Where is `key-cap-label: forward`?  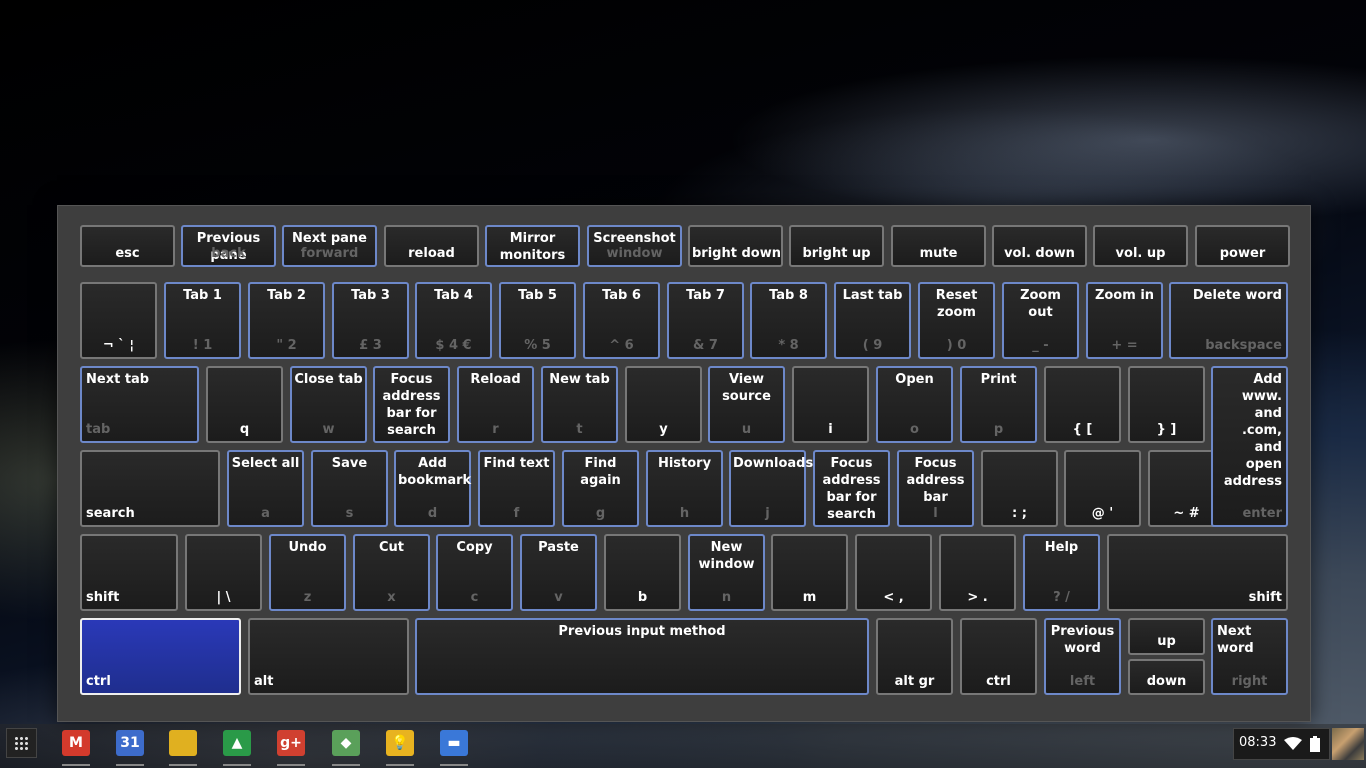
key-cap-label: forward is located at coordinates (329, 253).